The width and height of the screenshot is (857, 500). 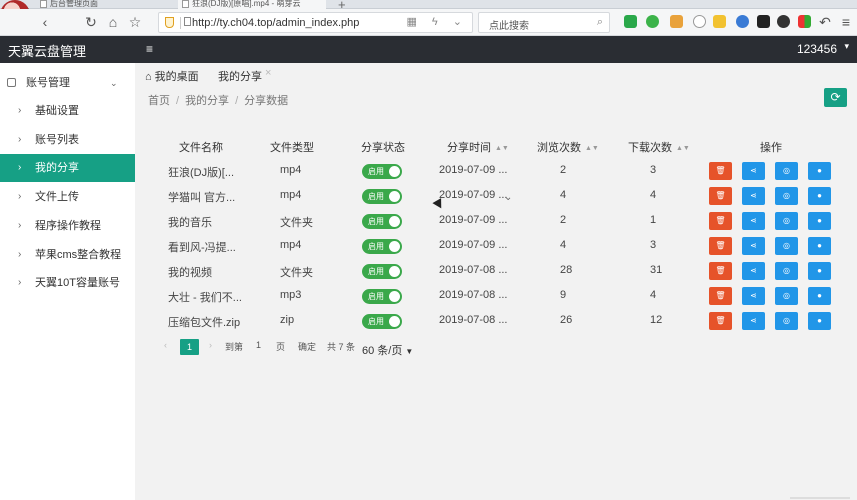 What do you see at coordinates (719, 21) in the screenshot?
I see `extension-yellow-icon` at bounding box center [719, 21].